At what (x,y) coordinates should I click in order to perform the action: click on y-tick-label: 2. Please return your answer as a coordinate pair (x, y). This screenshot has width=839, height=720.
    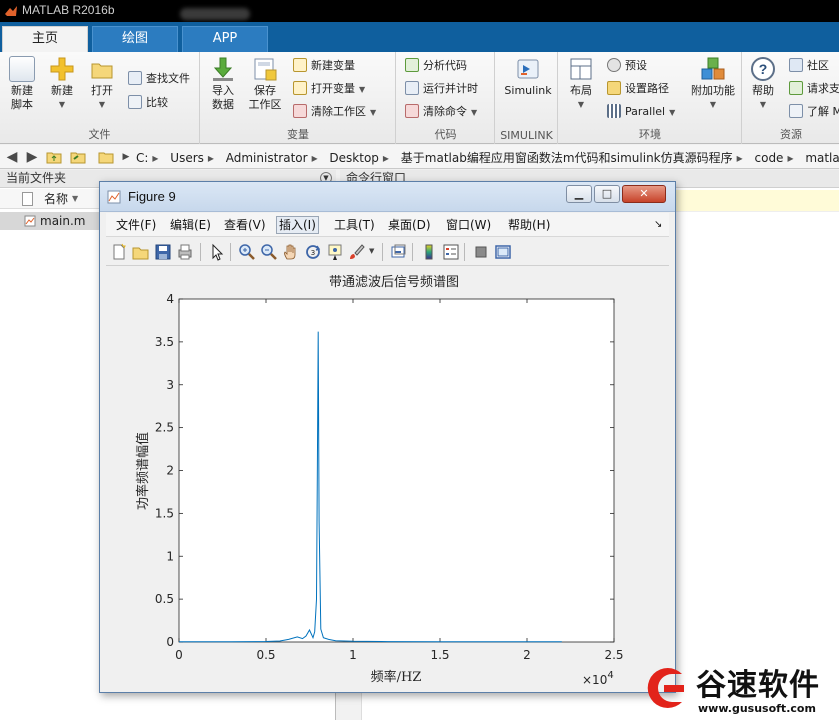
    Looking at the image, I should click on (170, 471).